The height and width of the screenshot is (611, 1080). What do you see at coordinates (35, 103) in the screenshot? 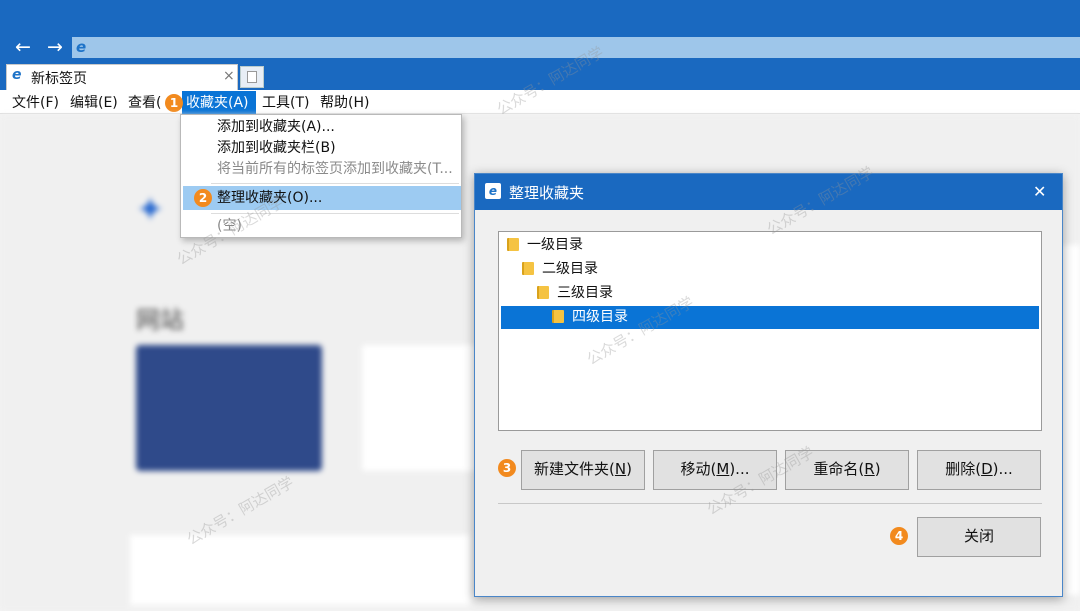
I see `menu-file: 文件(F)` at bounding box center [35, 103].